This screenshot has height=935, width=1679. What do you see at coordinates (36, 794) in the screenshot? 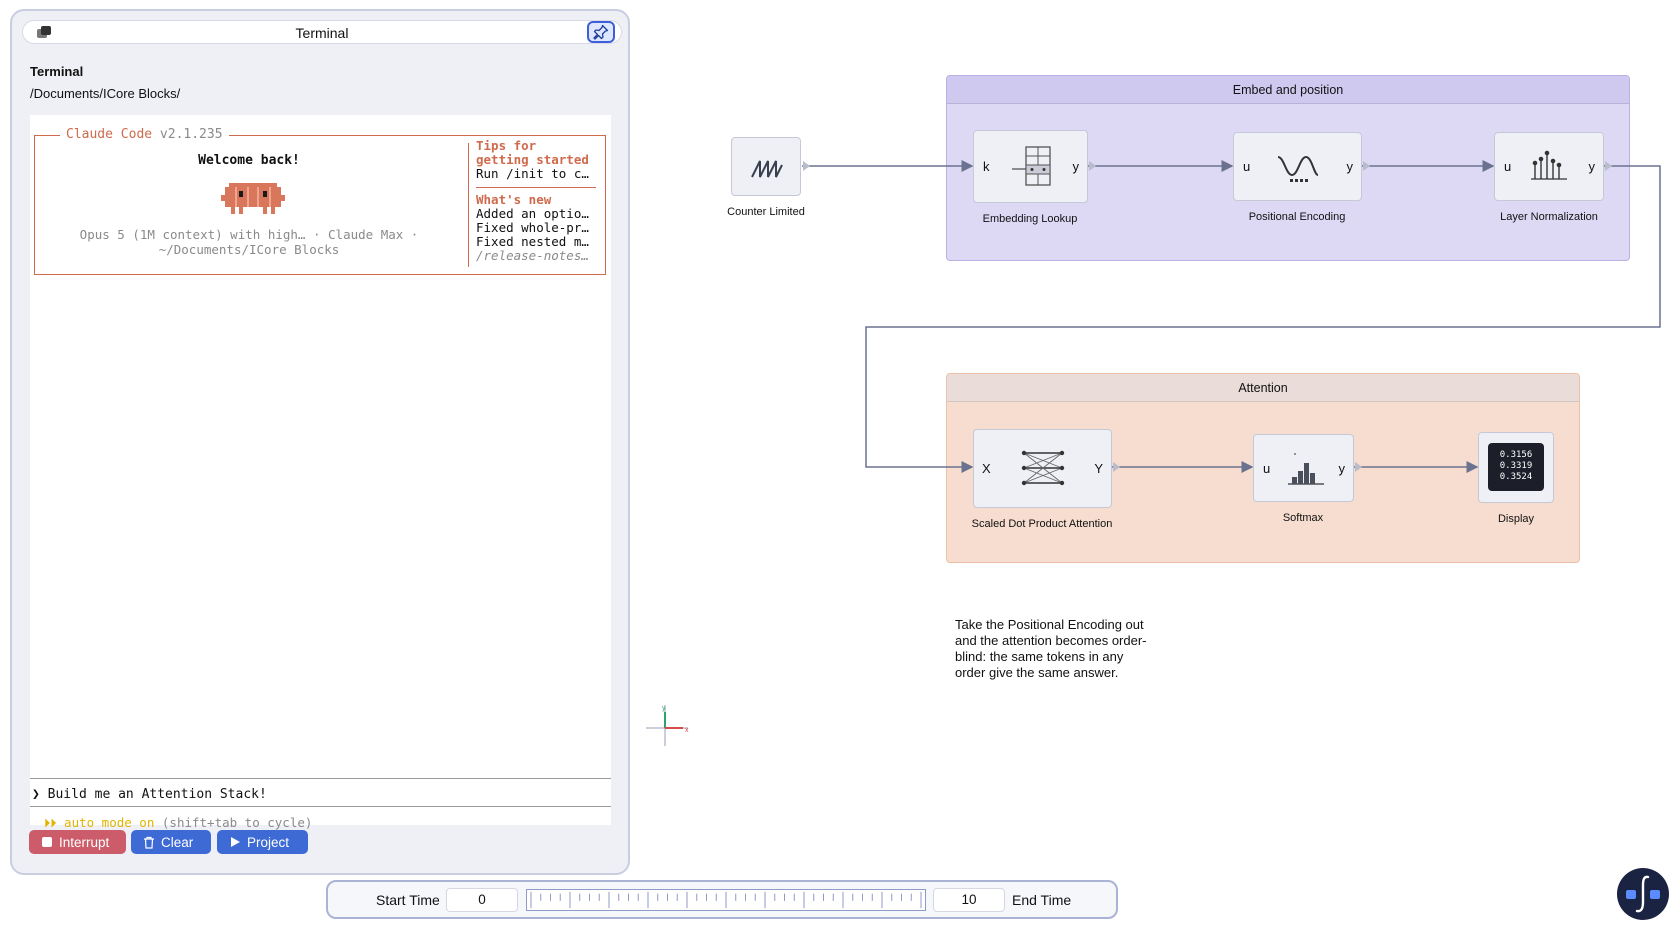
I see `prompt-symbol: ❯` at bounding box center [36, 794].